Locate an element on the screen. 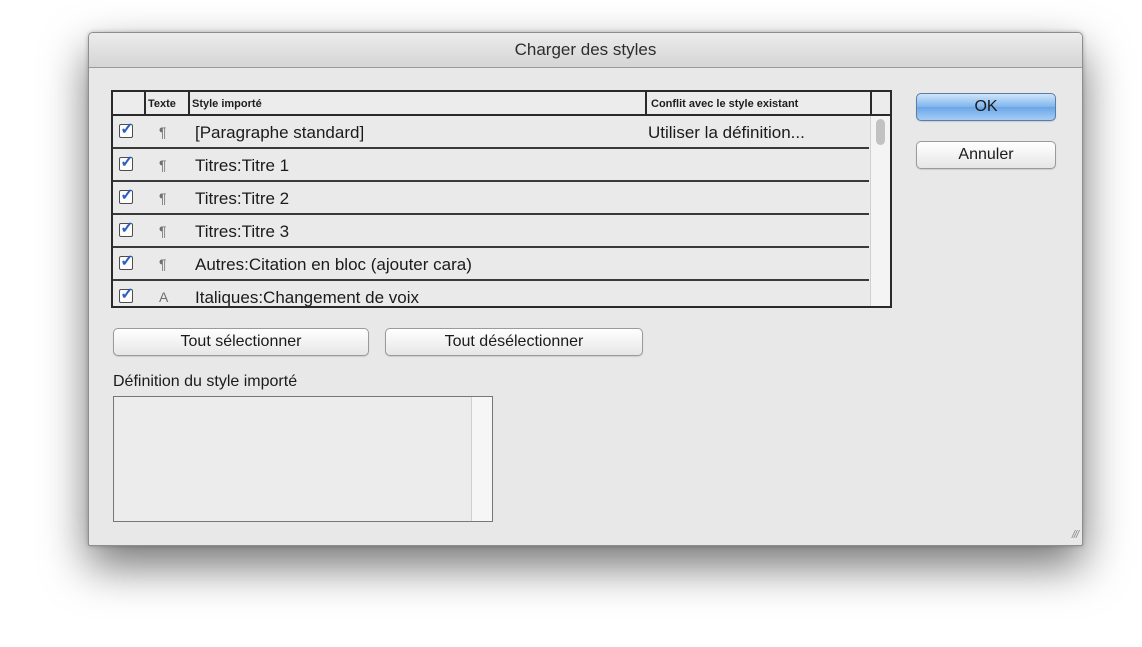 This screenshot has height=647, width=1142. row-style-name: Titres:Titre 3 is located at coordinates (242, 231).